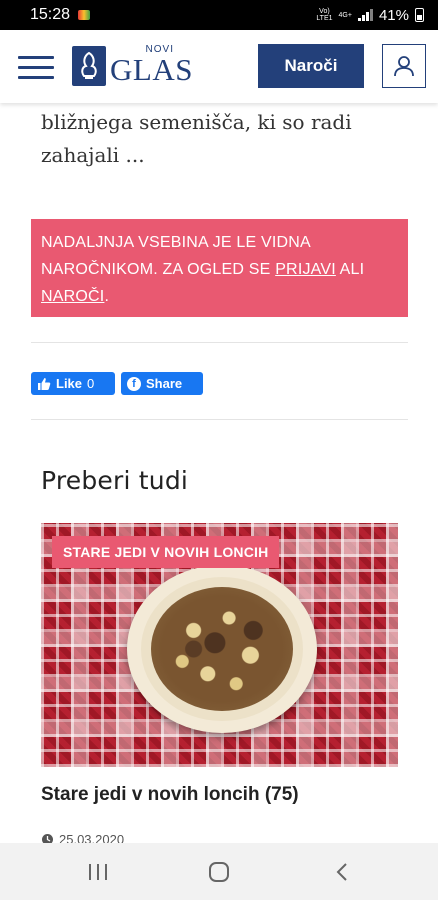 This screenshot has height=900, width=438. What do you see at coordinates (69, 383) in the screenshot?
I see `like-label: Like` at bounding box center [69, 383].